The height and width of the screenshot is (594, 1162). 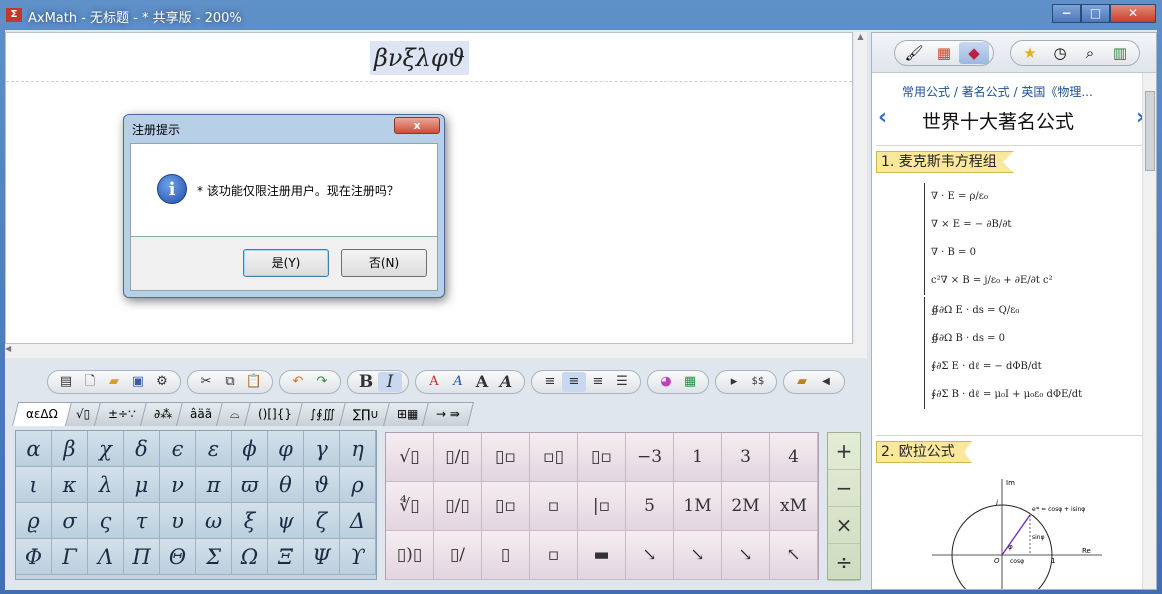 What do you see at coordinates (419, 58) in the screenshot?
I see `formula-content: βνξλφϑ` at bounding box center [419, 58].